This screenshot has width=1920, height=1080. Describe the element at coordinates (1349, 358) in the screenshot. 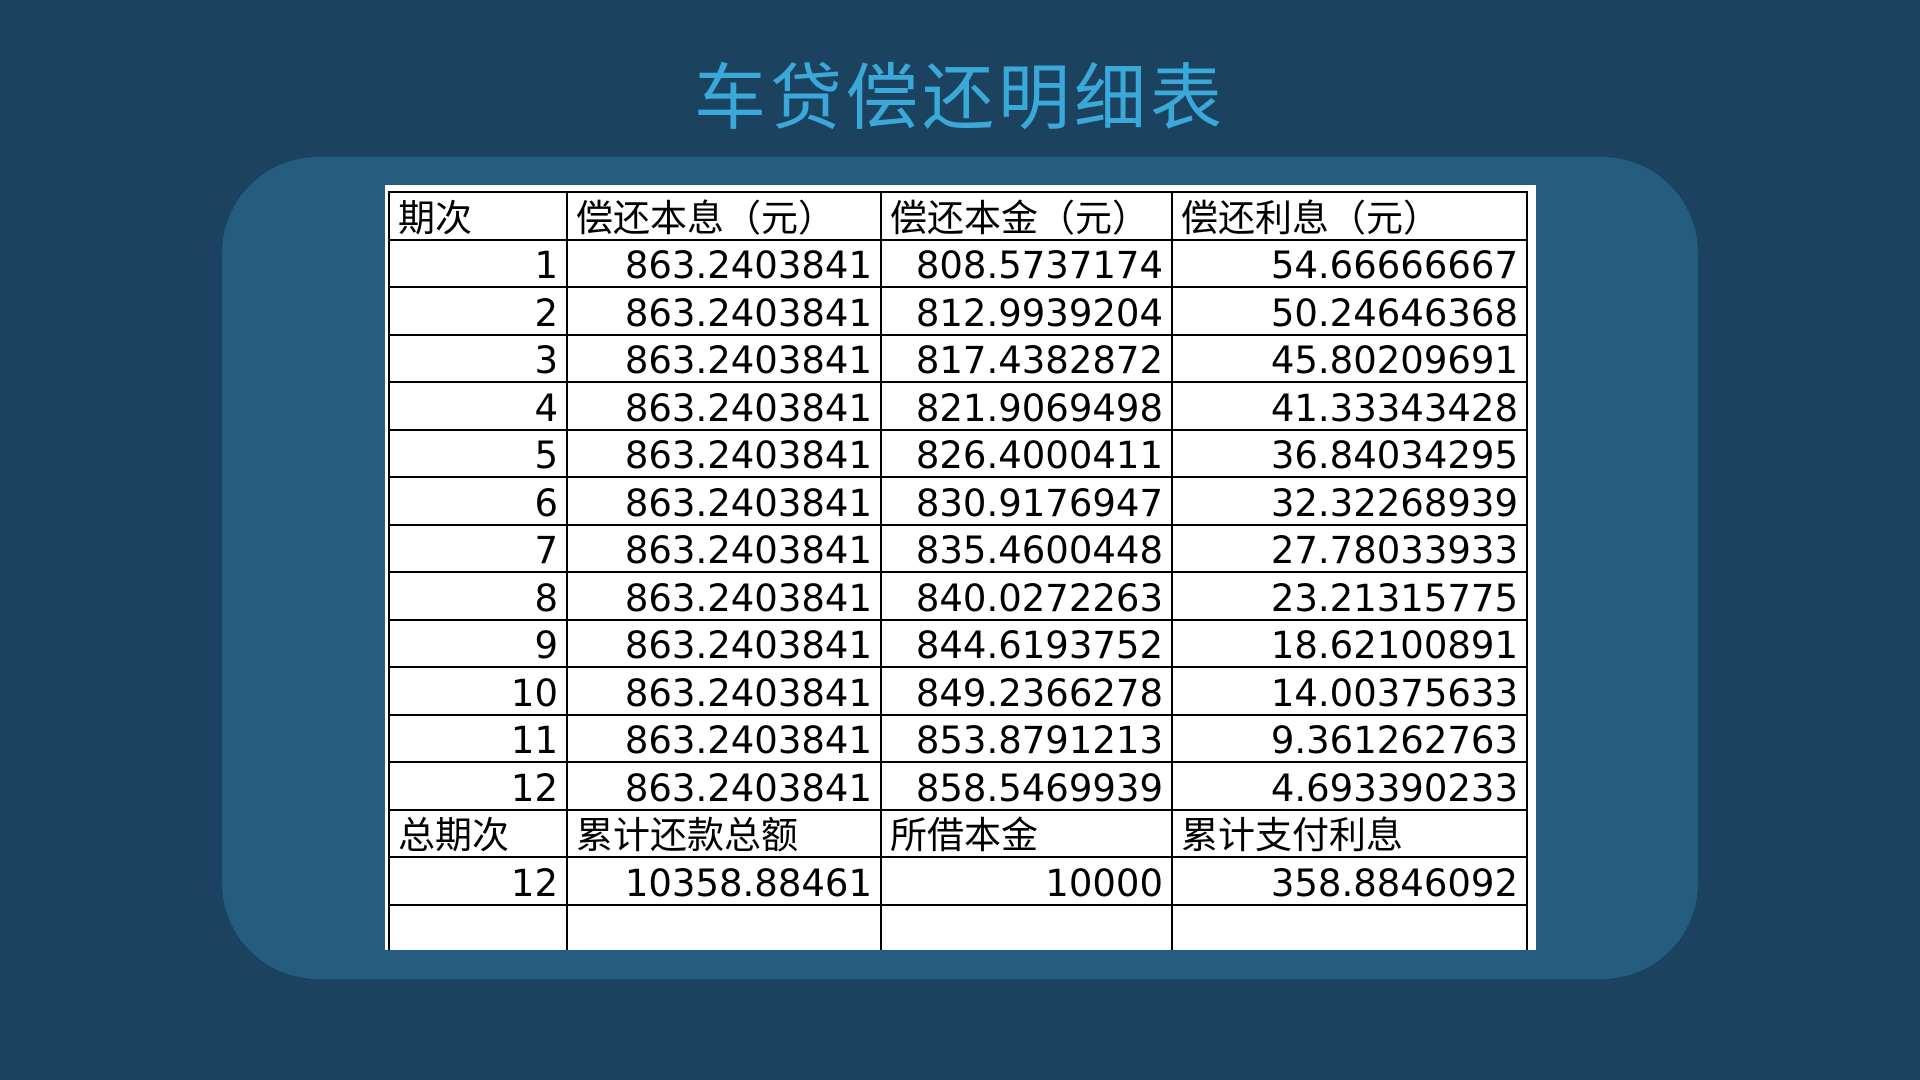

I see `cell-interest: 45.80209691` at that location.